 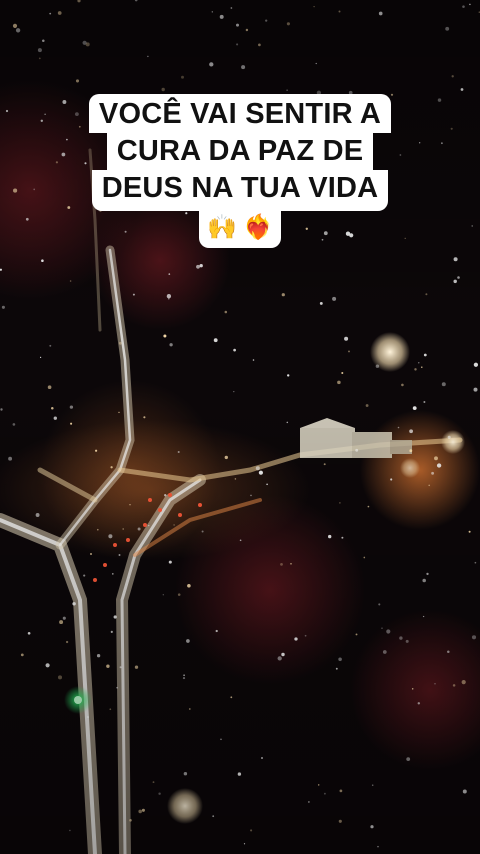 What do you see at coordinates (258, 227) in the screenshot?
I see `heart-on-fire-icon: ❤️‍🔥` at bounding box center [258, 227].